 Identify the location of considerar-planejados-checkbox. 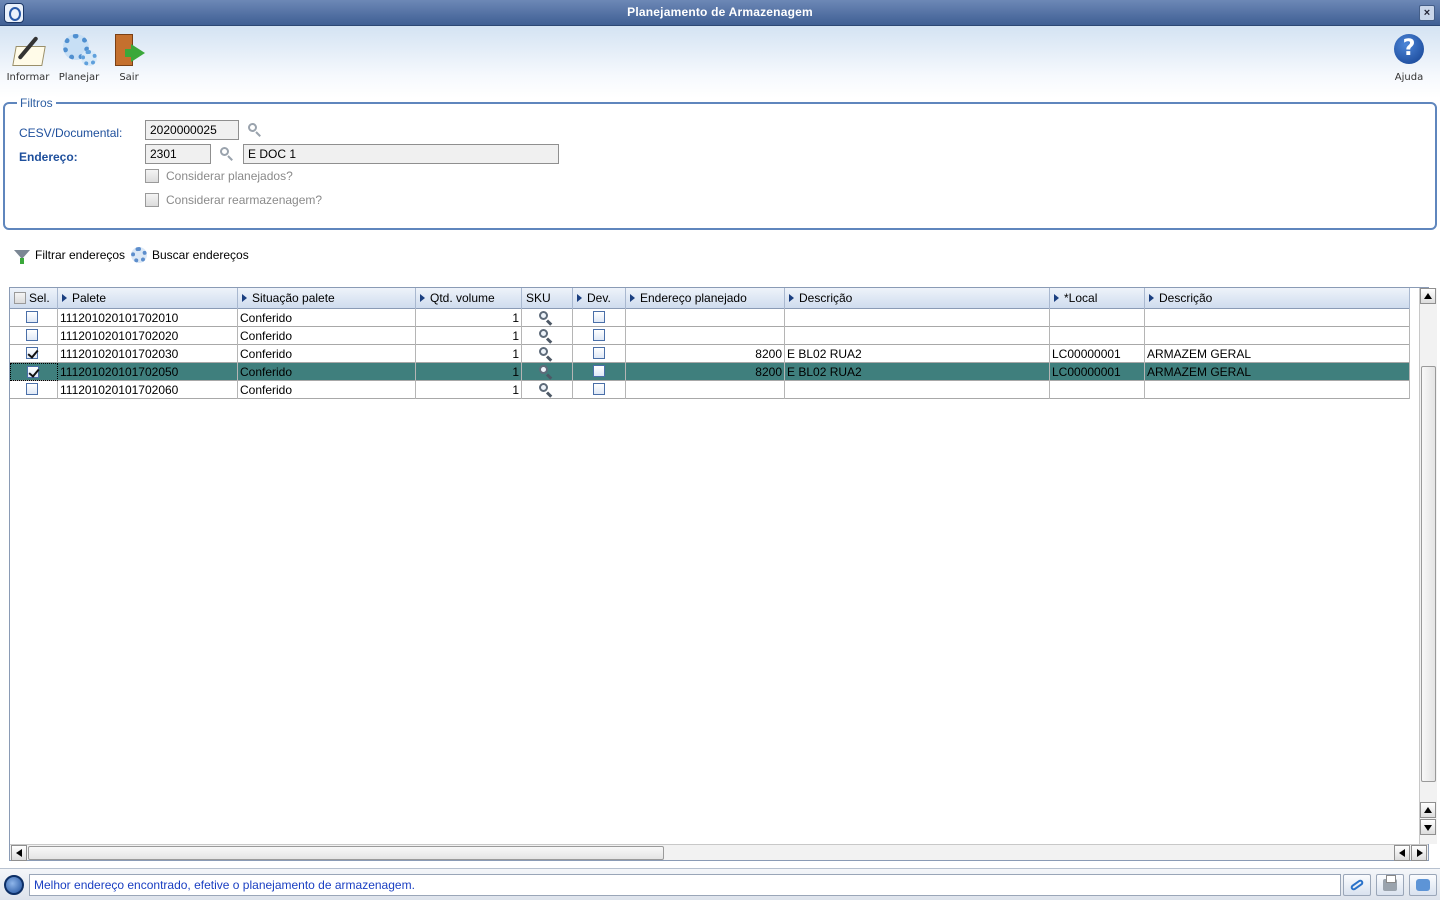
(152, 176).